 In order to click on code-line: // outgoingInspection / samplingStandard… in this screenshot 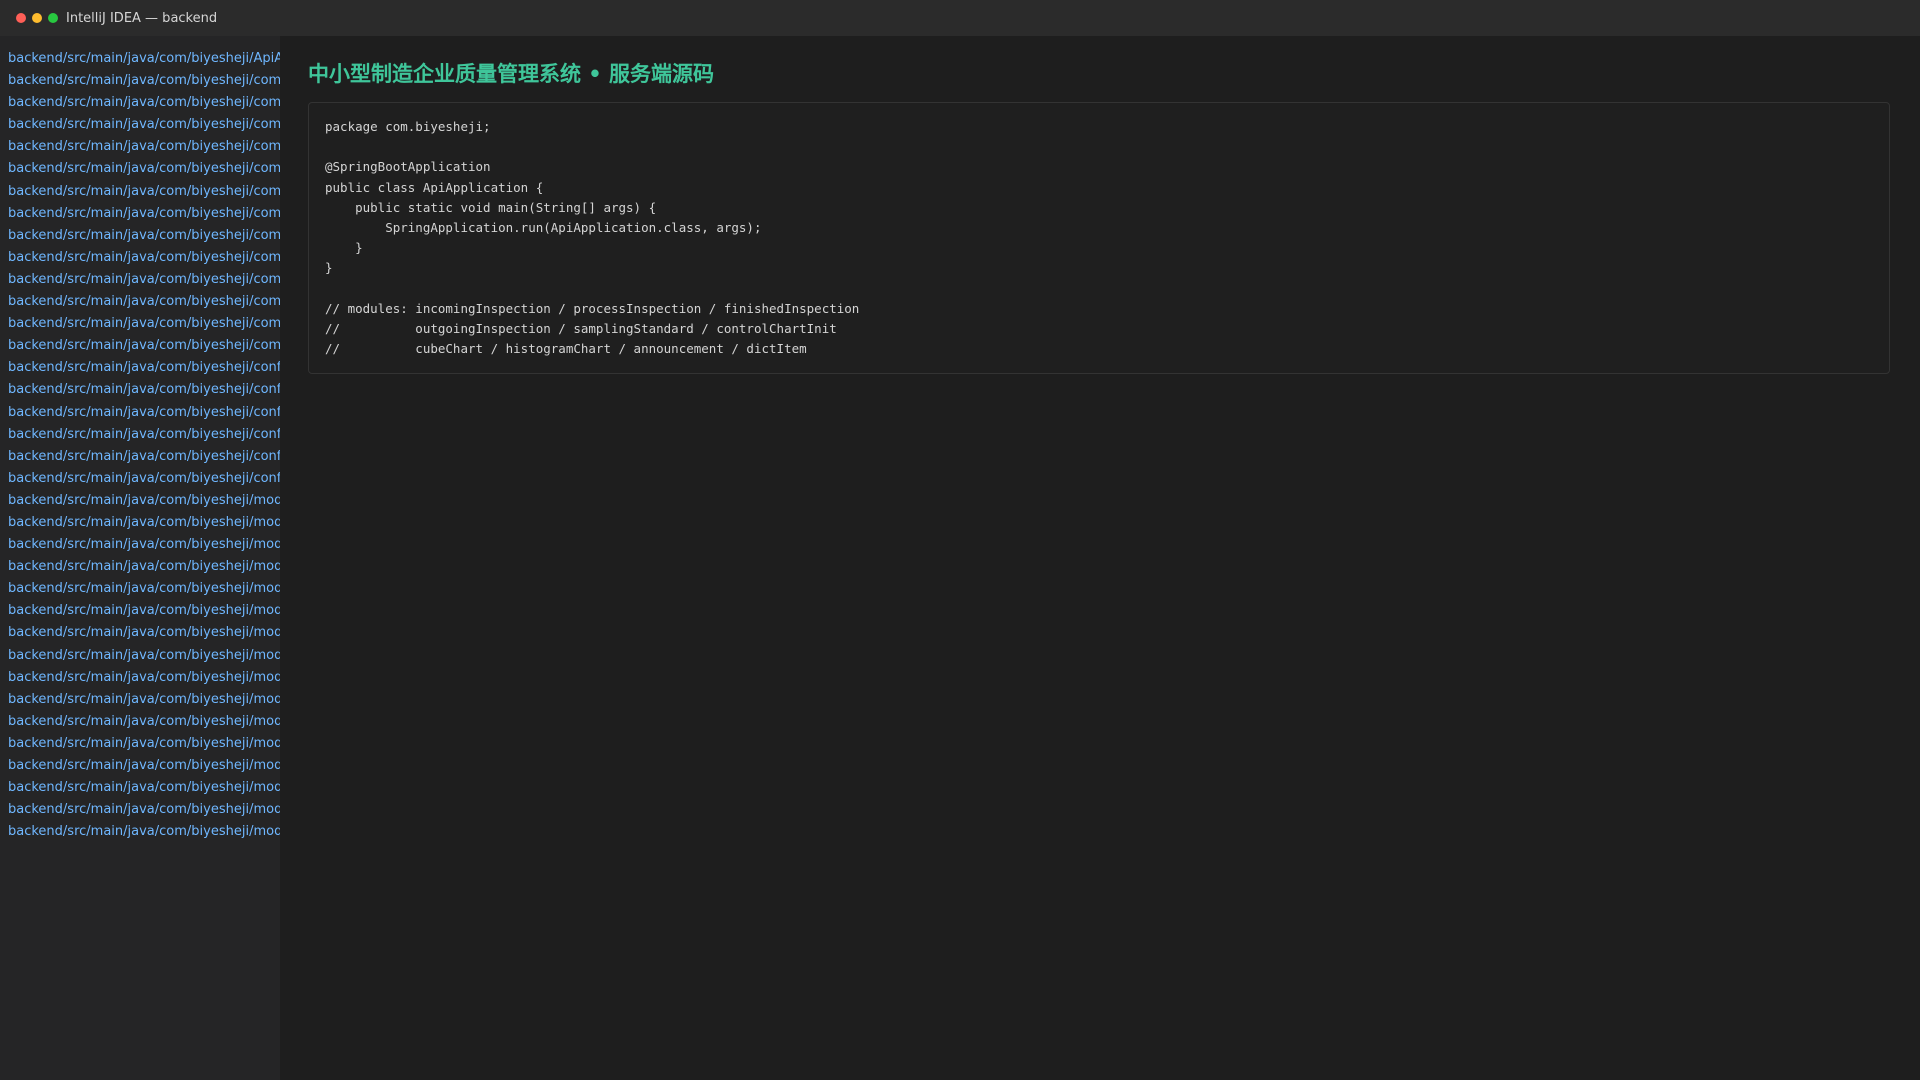, I will do `click(581, 328)`.